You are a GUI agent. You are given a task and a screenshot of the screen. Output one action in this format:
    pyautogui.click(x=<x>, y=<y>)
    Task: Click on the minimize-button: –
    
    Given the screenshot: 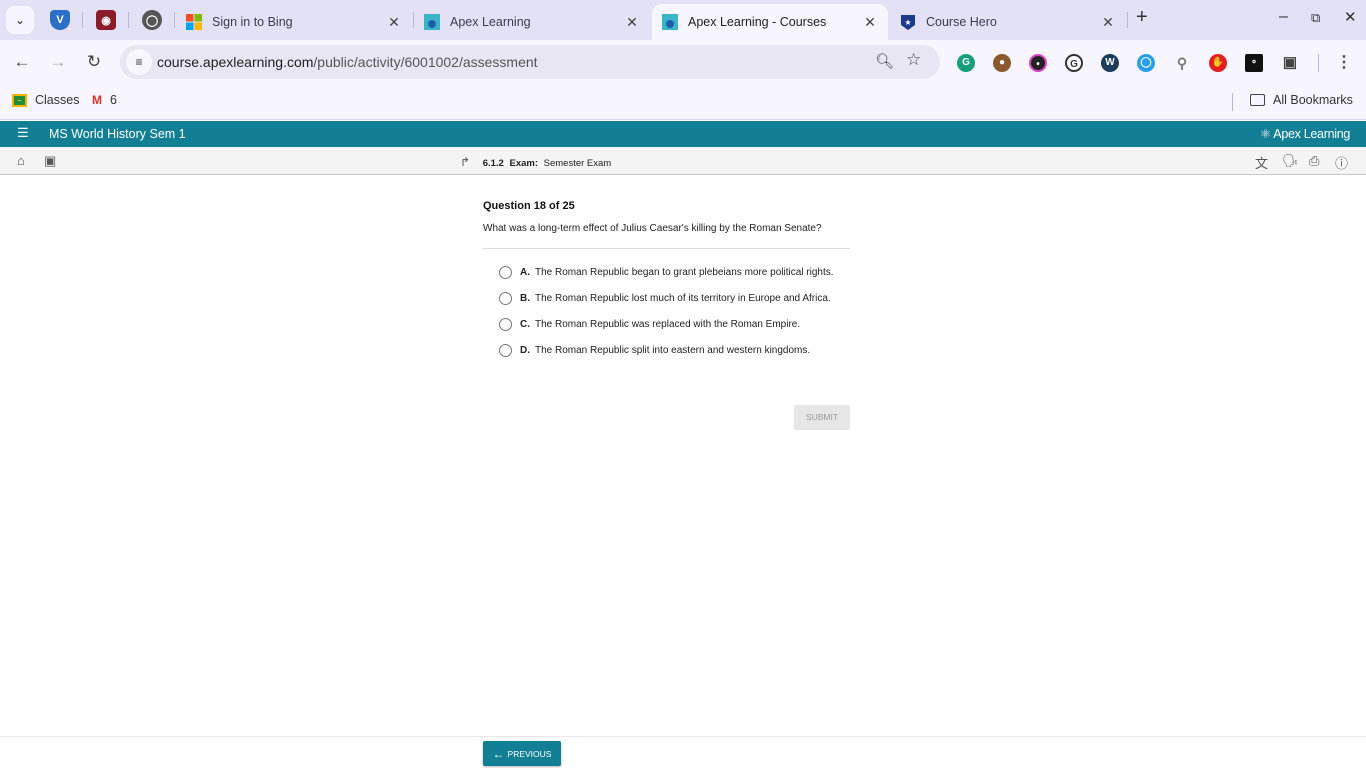 What is the action you would take?
    pyautogui.click(x=1283, y=17)
    